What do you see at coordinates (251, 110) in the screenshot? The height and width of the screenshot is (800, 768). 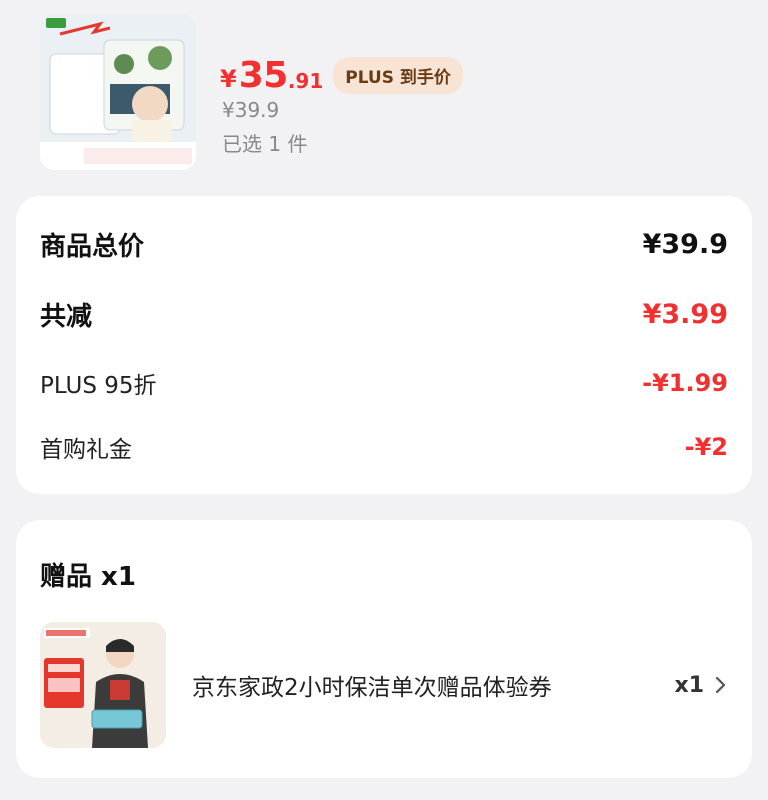 I see `original-price: ¥39.9` at bounding box center [251, 110].